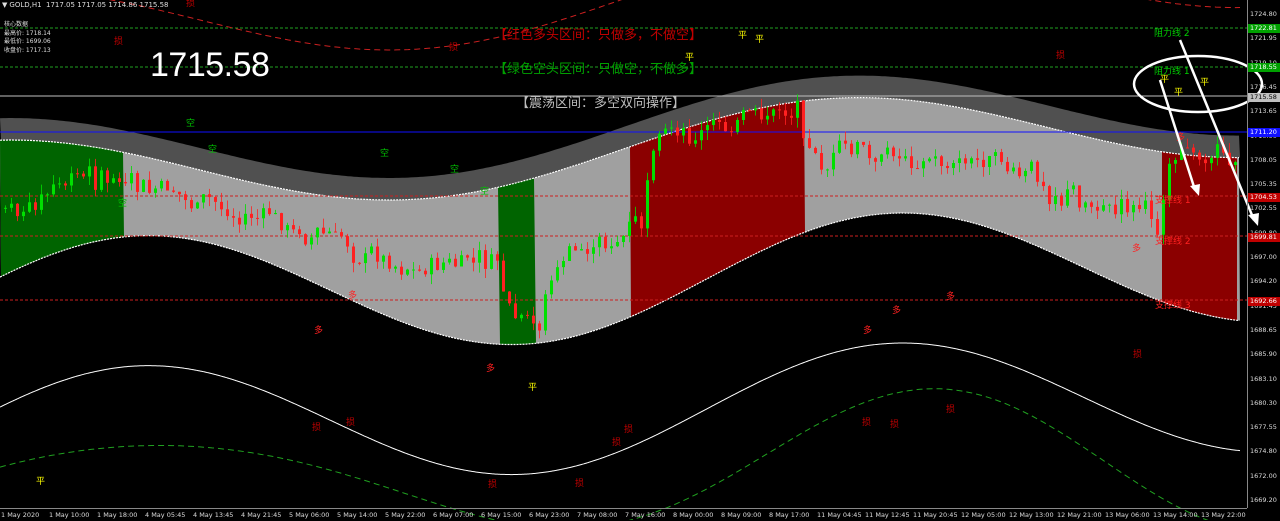 The image size is (1280, 521). I want to click on resist-line-2-label: 阻力线 2, so click(1172, 33).